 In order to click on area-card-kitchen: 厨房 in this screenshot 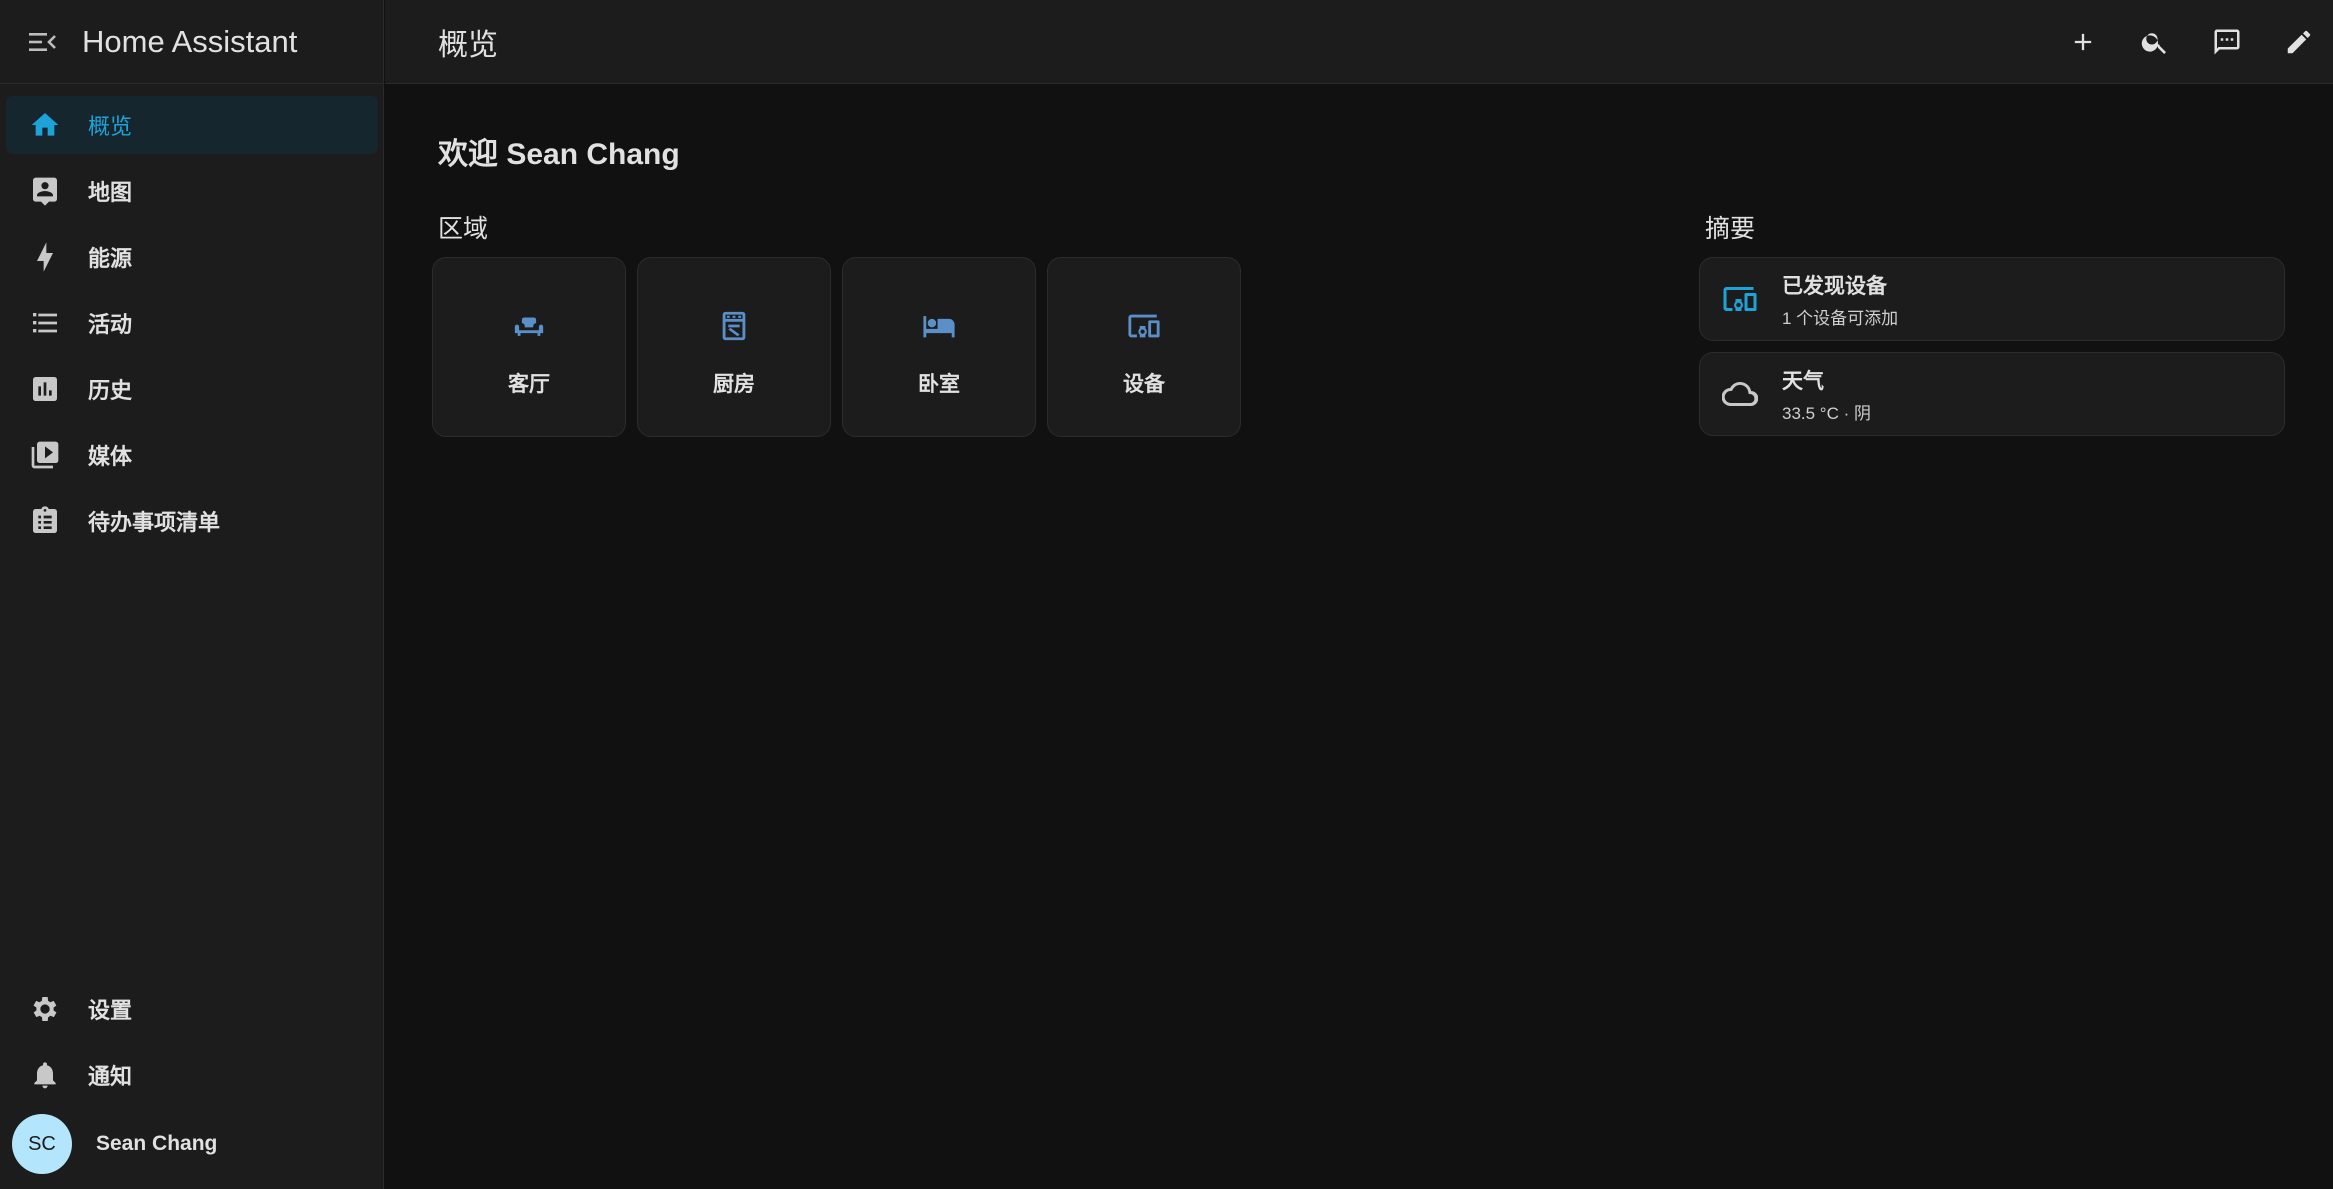, I will do `click(734, 347)`.